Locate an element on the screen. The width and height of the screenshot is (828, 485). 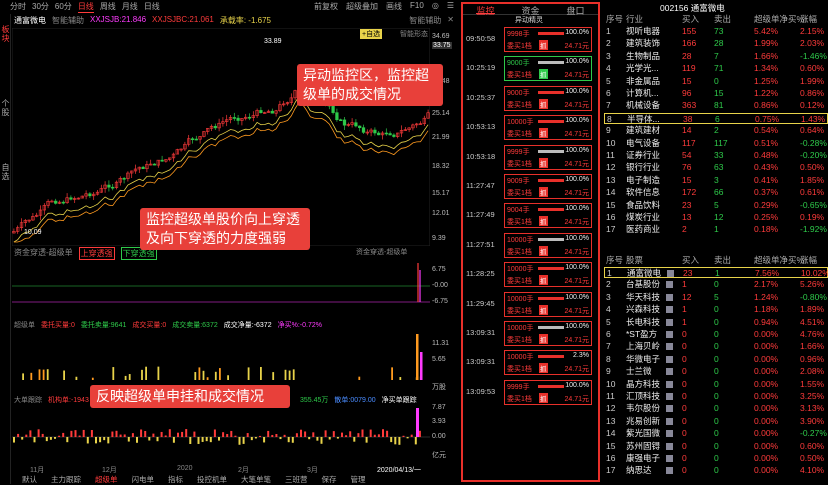
table-header-cell: 股票 is located at coordinates (634, 260).